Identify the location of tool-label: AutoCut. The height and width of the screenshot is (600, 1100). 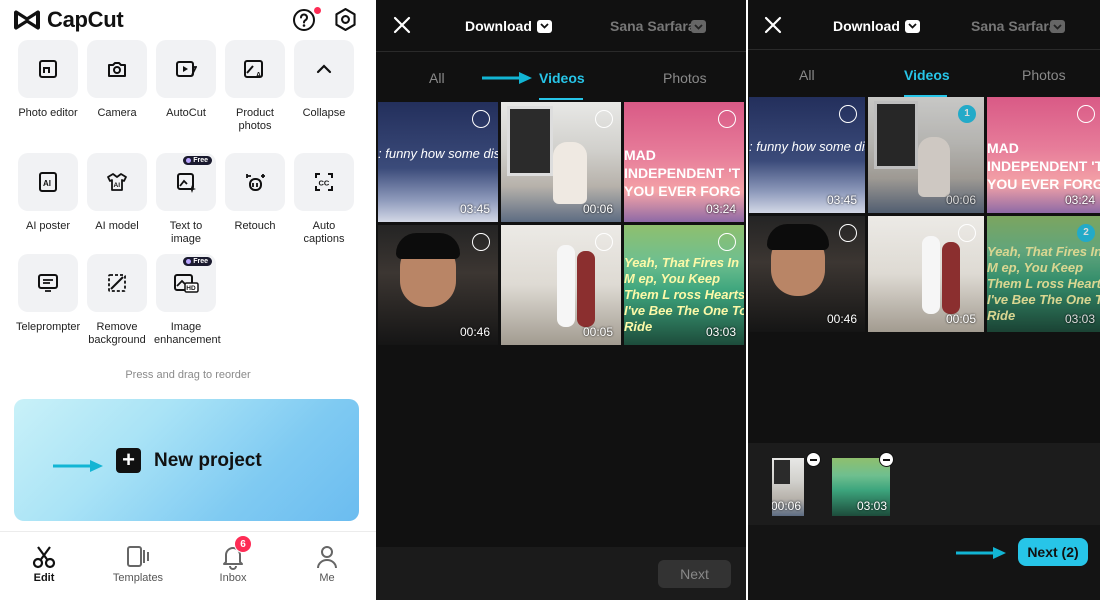
(186, 113).